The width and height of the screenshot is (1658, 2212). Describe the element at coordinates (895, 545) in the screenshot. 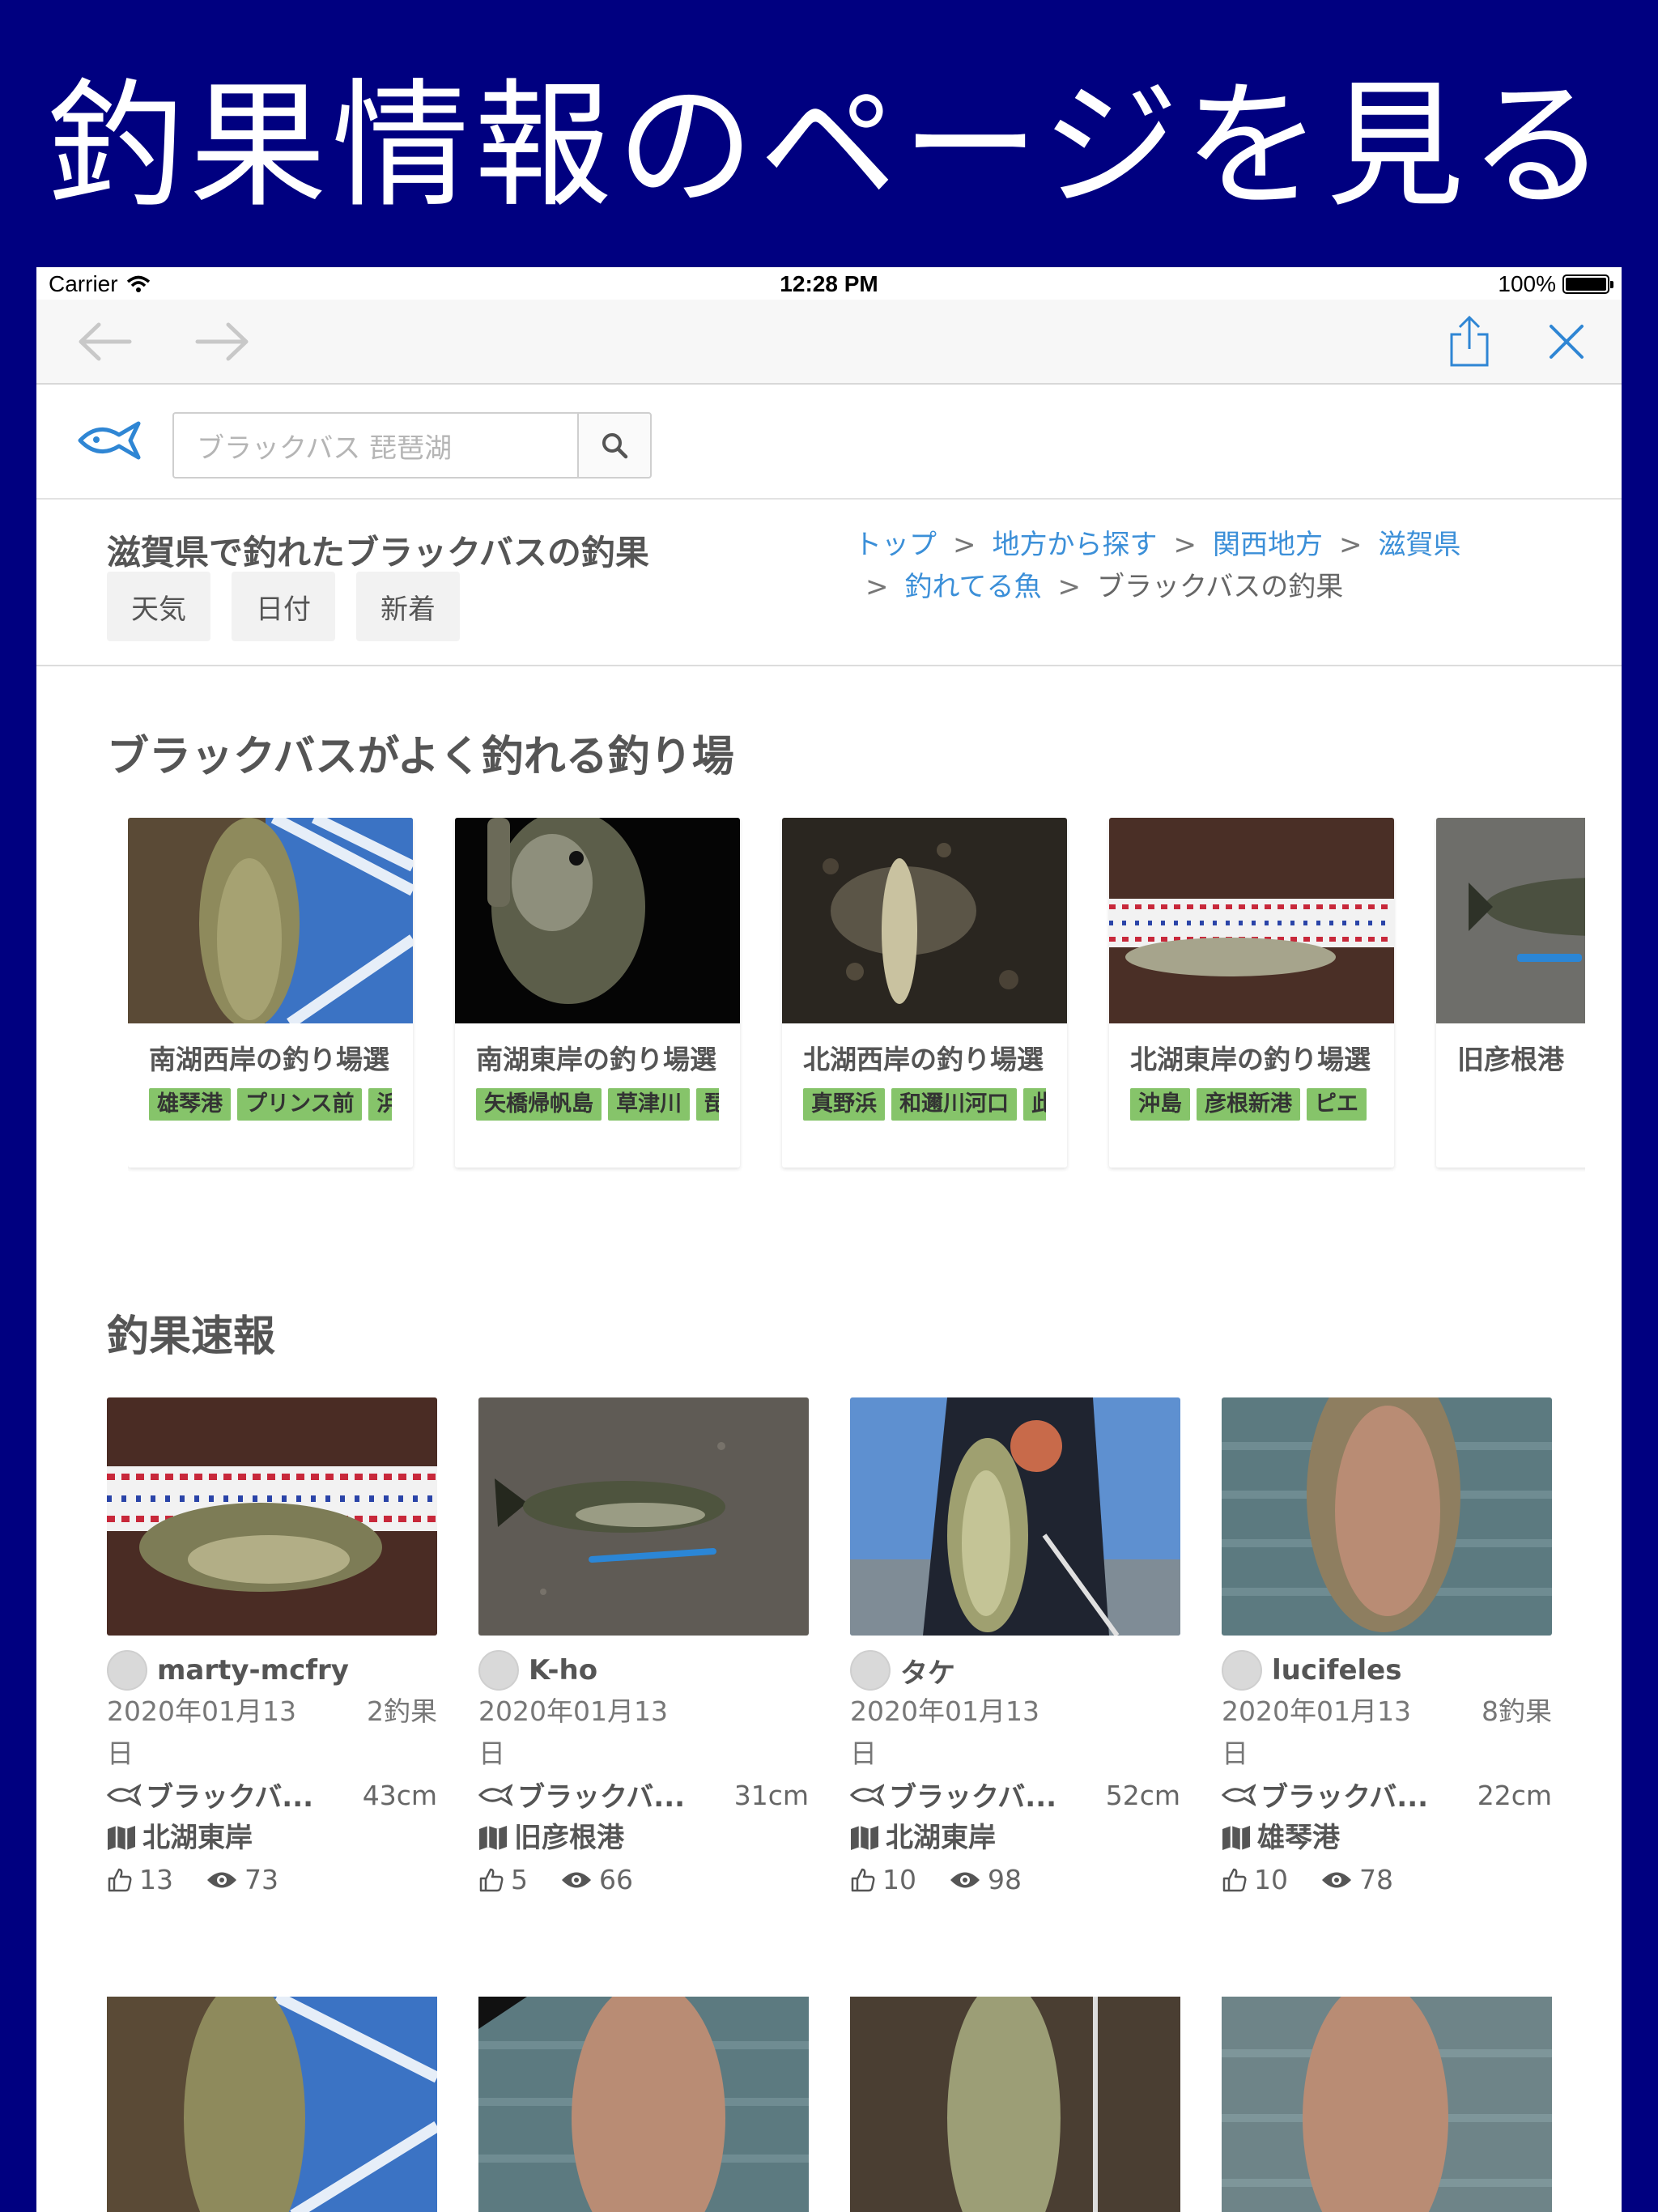

I see `breadcrumb-link-top: トップ` at that location.